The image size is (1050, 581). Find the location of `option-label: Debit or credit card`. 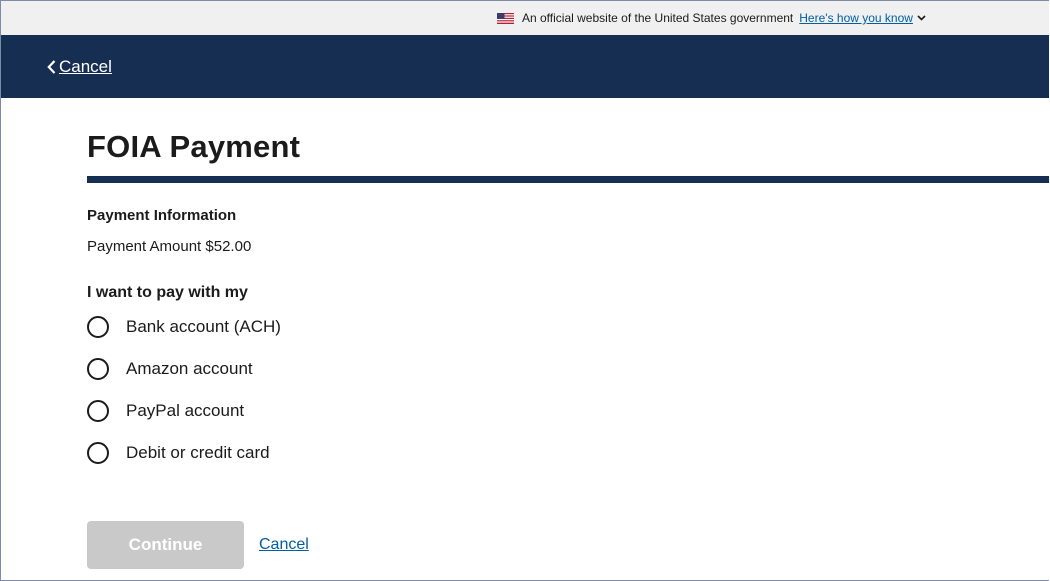

option-label: Debit or credit card is located at coordinates (198, 453).